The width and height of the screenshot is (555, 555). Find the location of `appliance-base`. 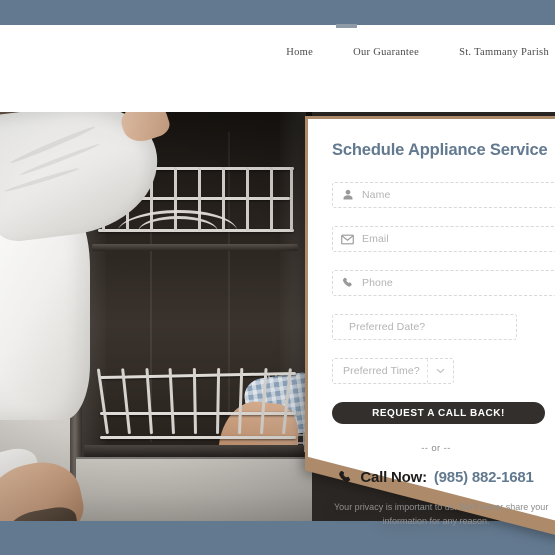

appliance-base is located at coordinates (194, 483).